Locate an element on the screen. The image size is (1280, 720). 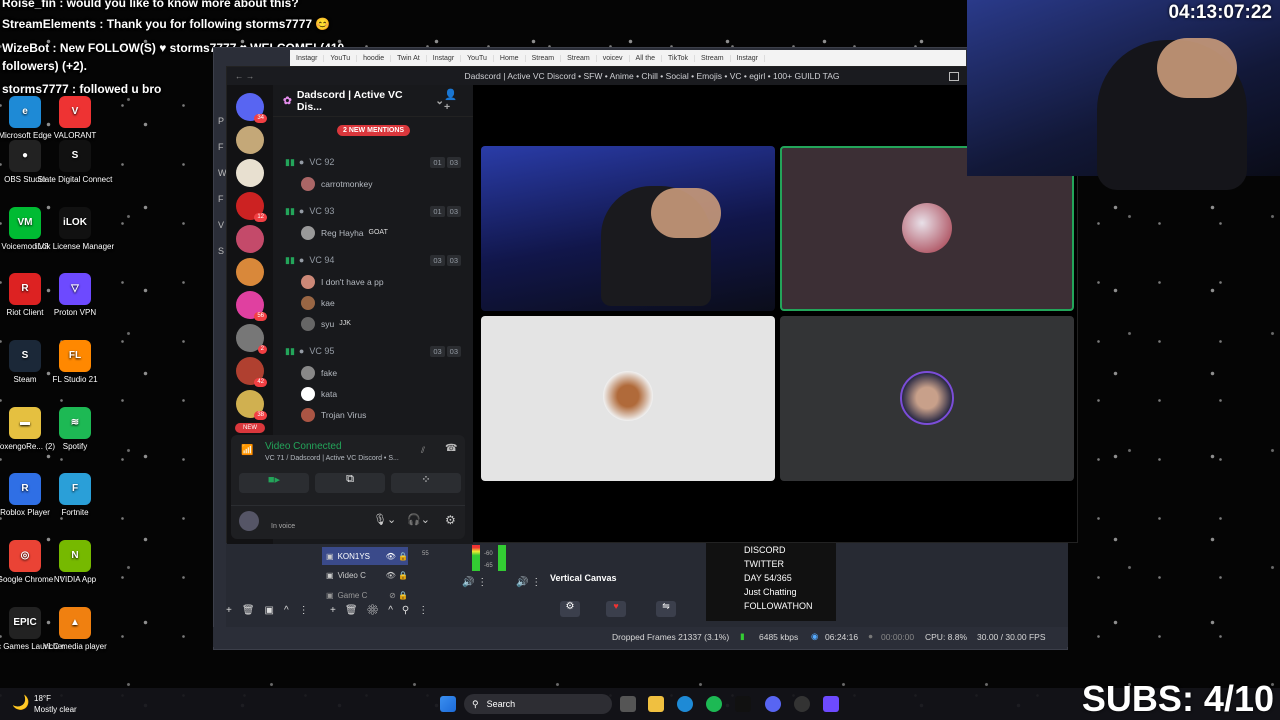
source-toolbar: +🗑⚙^⚲⋮ is located at coordinates (383, 610).